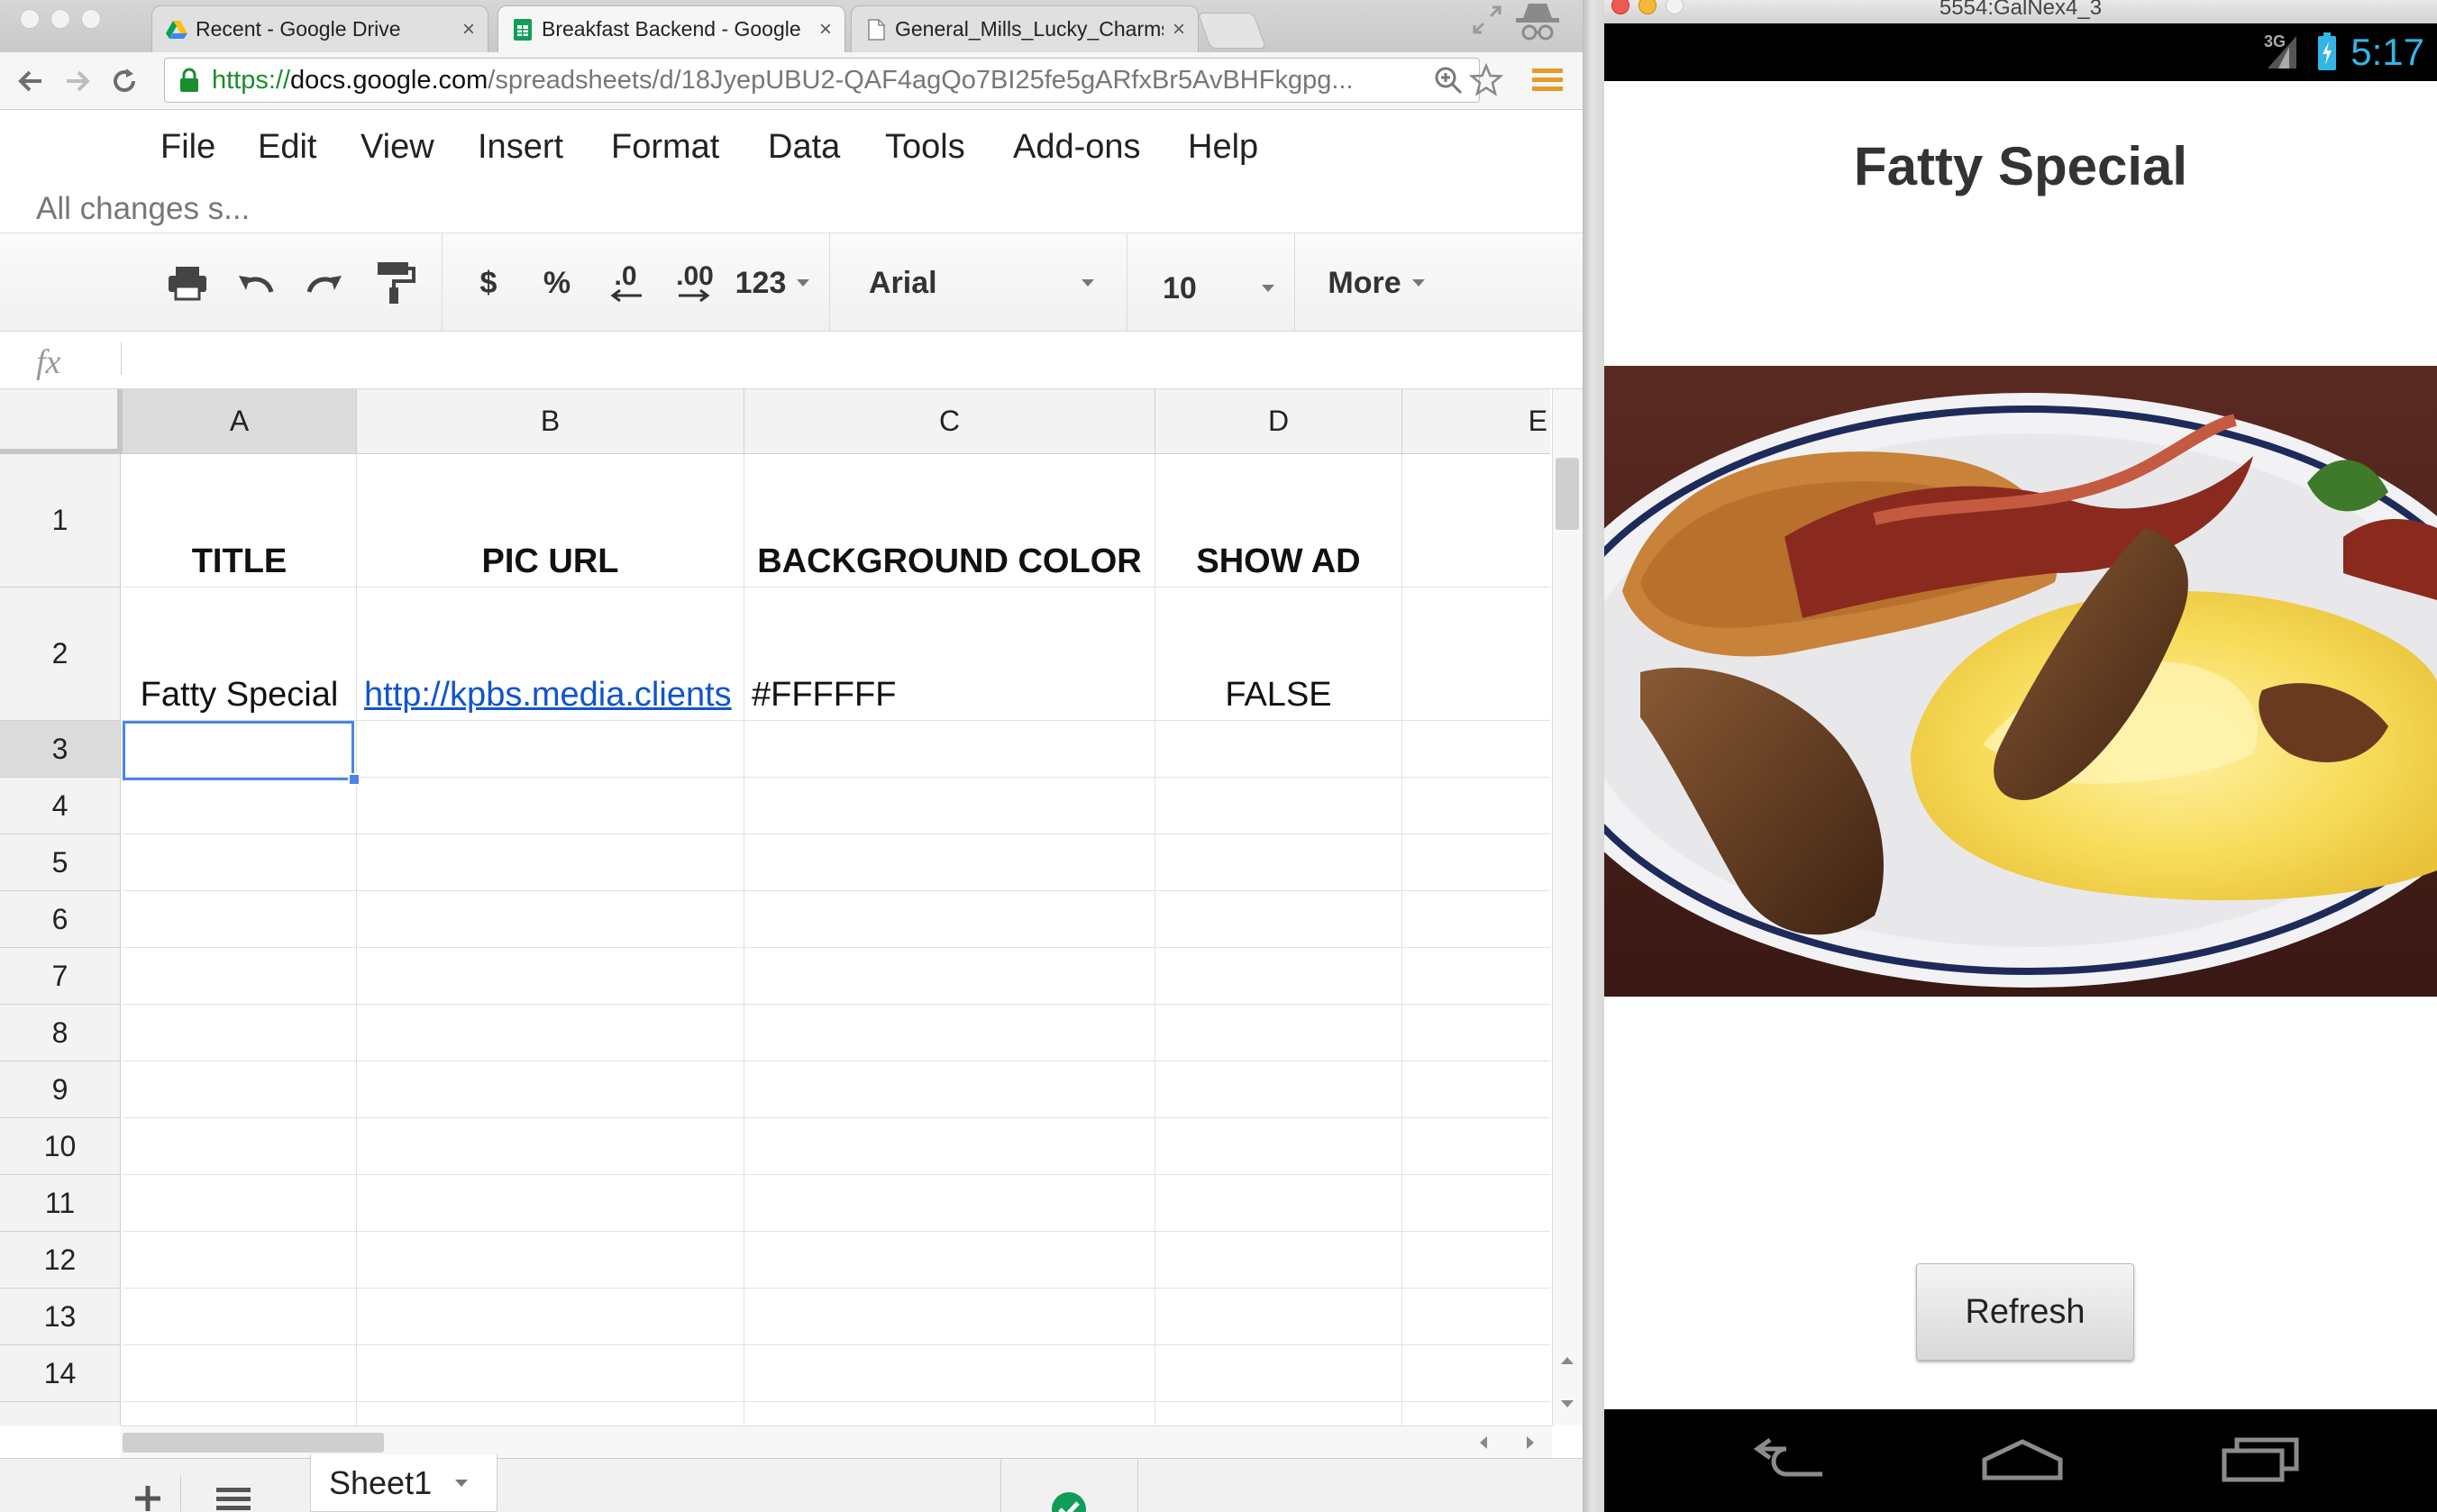 The width and height of the screenshot is (2437, 1512). I want to click on zoom-icon, so click(1449, 80).